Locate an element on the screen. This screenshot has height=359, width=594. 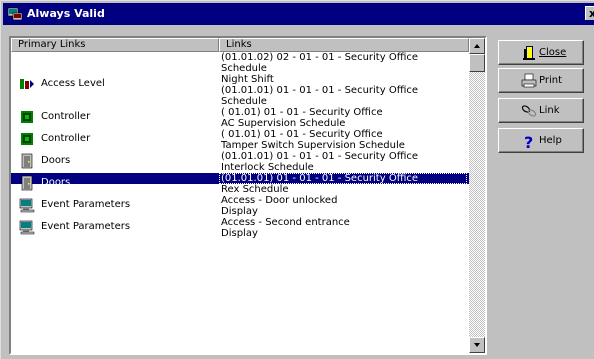
table-row: Interlock Schedule is located at coordinates (240, 167).